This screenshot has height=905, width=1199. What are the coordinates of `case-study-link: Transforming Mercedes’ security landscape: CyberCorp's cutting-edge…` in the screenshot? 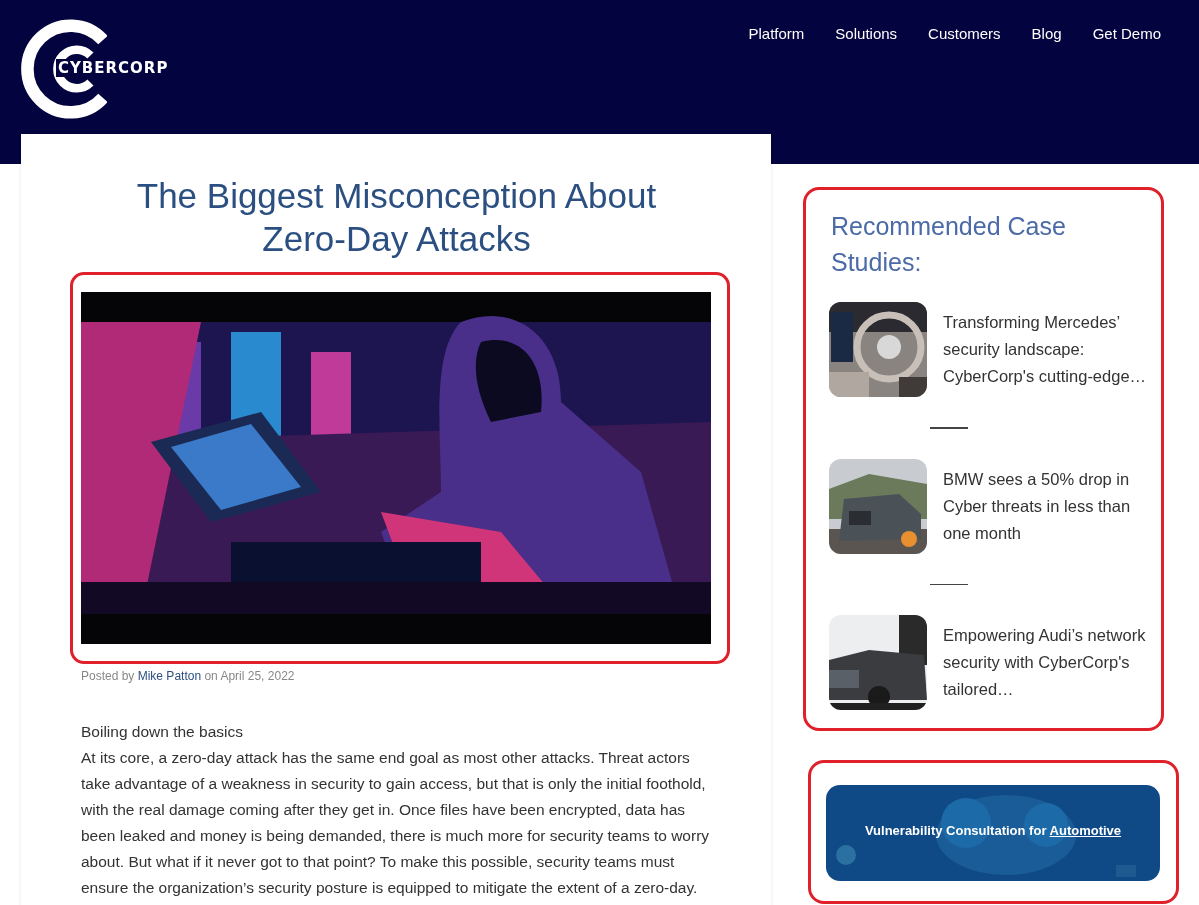 It's located at (1049, 349).